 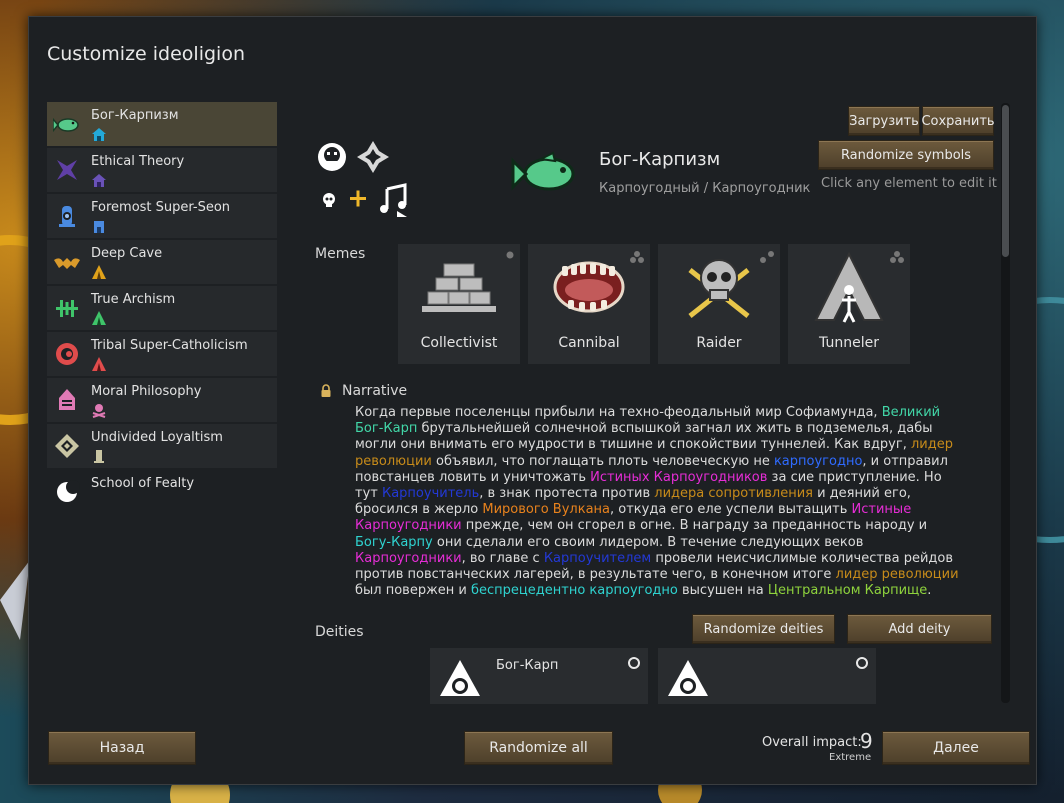 What do you see at coordinates (162, 492) in the screenshot?
I see `sidebar-item-school-of-fealty: School of Fealty` at bounding box center [162, 492].